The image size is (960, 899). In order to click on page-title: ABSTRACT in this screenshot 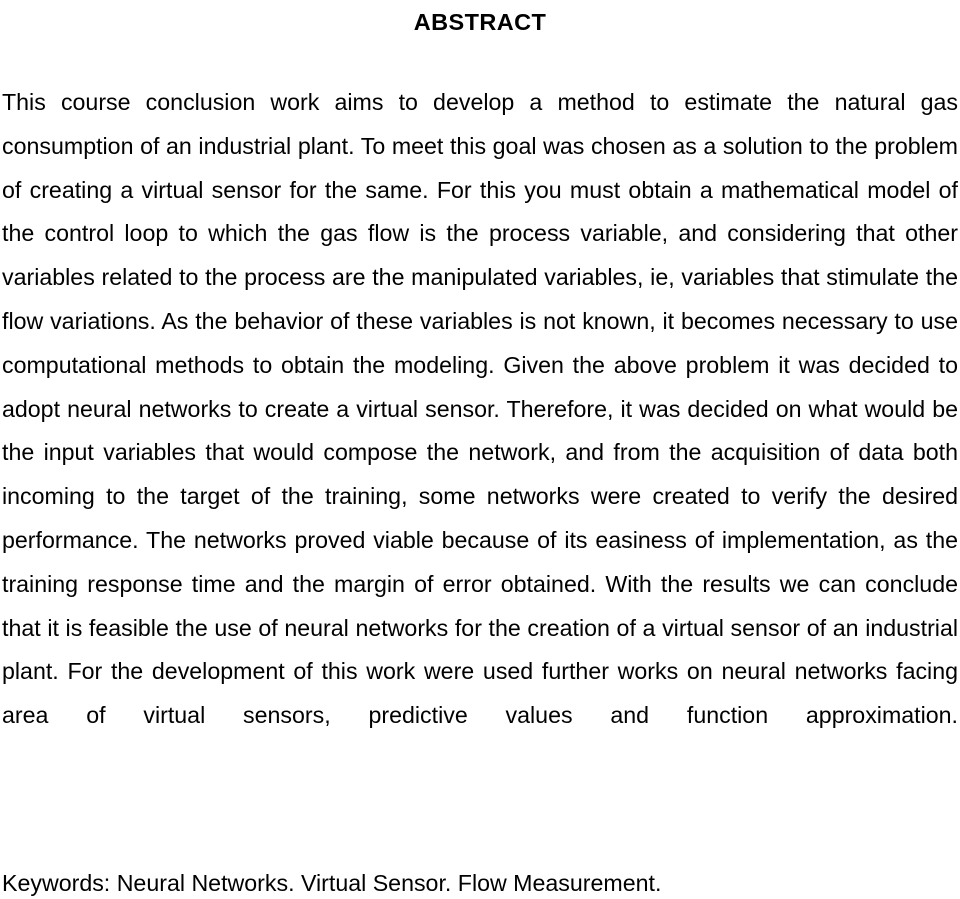, I will do `click(480, 22)`.